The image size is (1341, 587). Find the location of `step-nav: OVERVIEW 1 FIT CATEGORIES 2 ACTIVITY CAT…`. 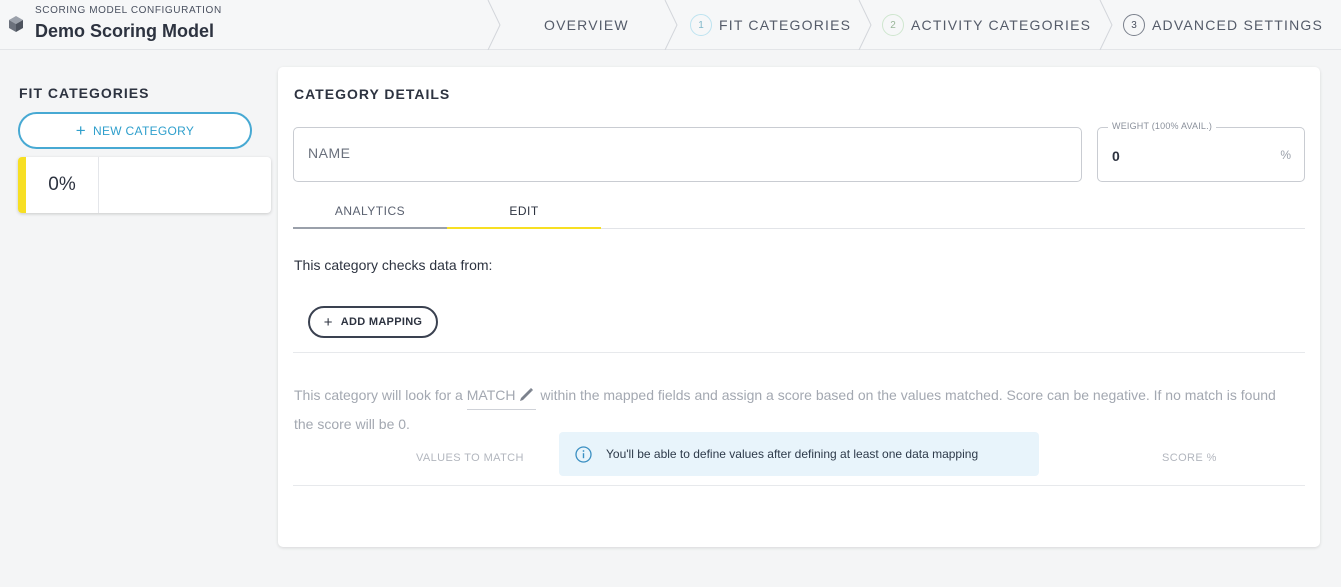

step-nav: OVERVIEW 1 FIT CATEGORIES 2 ACTIVITY CAT… is located at coordinates (913, 25).